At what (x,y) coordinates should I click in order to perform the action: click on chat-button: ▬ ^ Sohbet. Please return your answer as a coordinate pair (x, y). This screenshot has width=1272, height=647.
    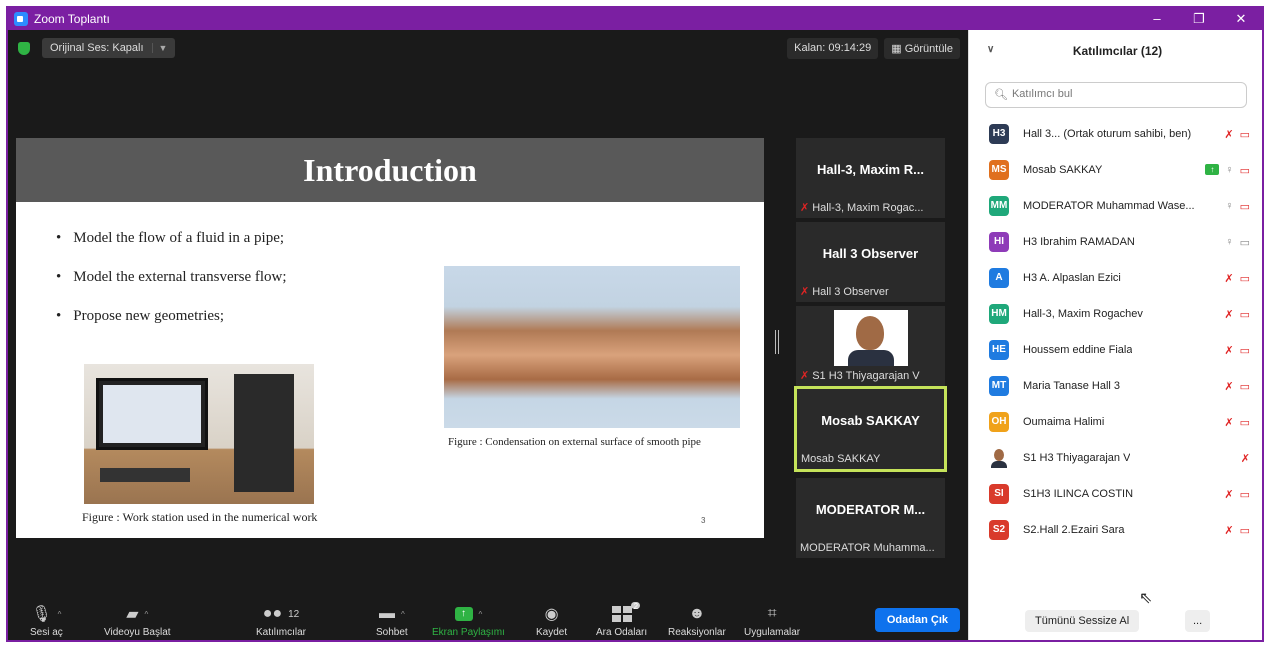
    Looking at the image, I should click on (392, 620).